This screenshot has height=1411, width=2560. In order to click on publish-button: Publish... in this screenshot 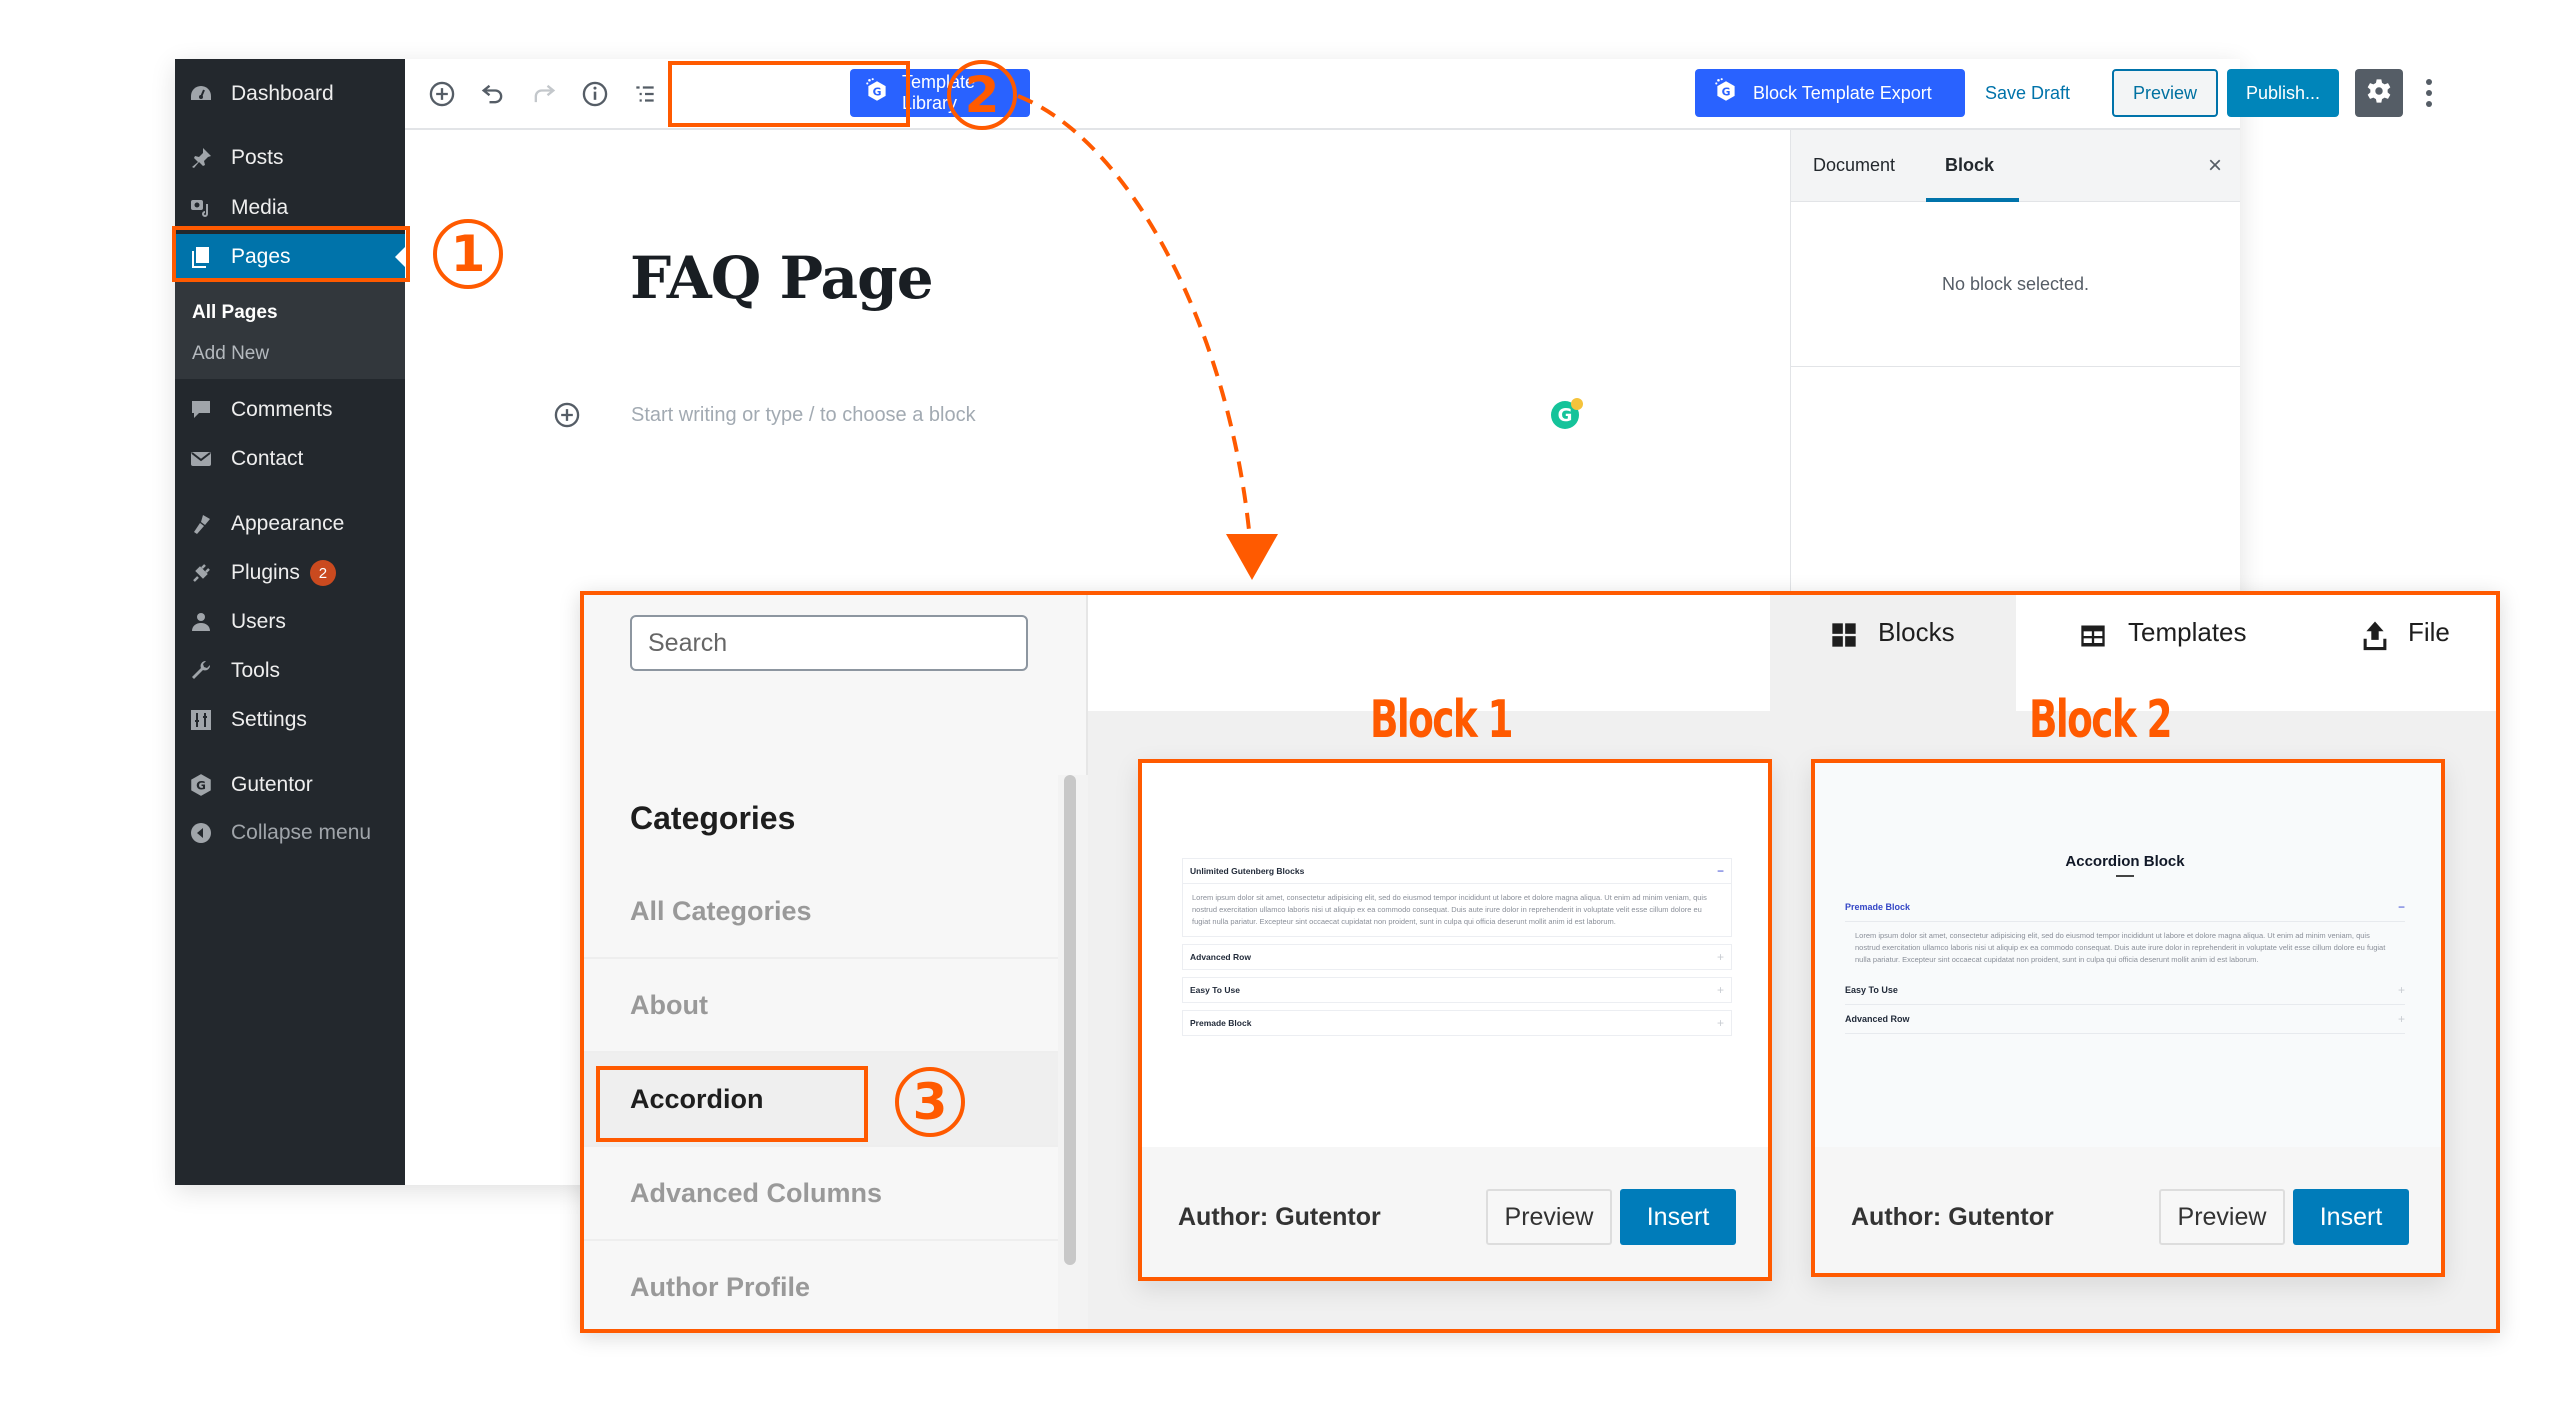, I will do `click(2283, 93)`.